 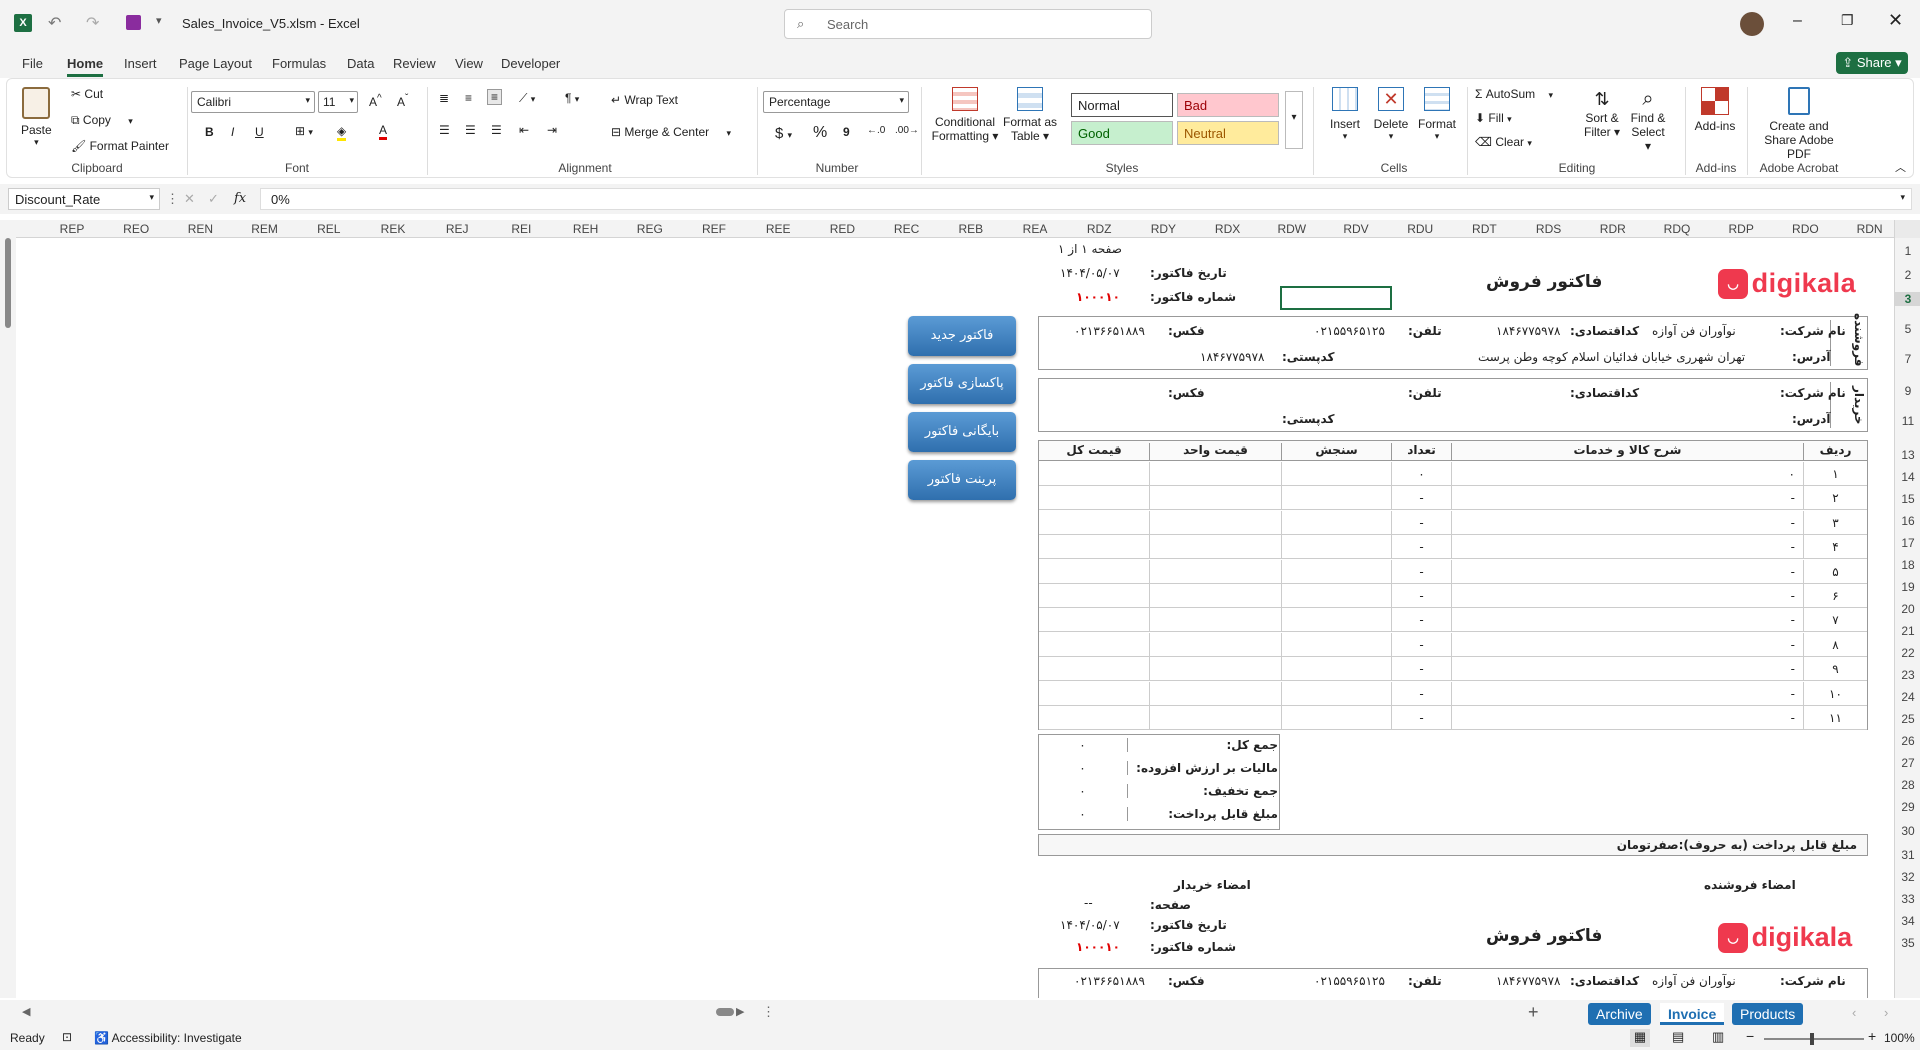 I want to click on insert-cells-button: Insert ▾, so click(x=1345, y=114).